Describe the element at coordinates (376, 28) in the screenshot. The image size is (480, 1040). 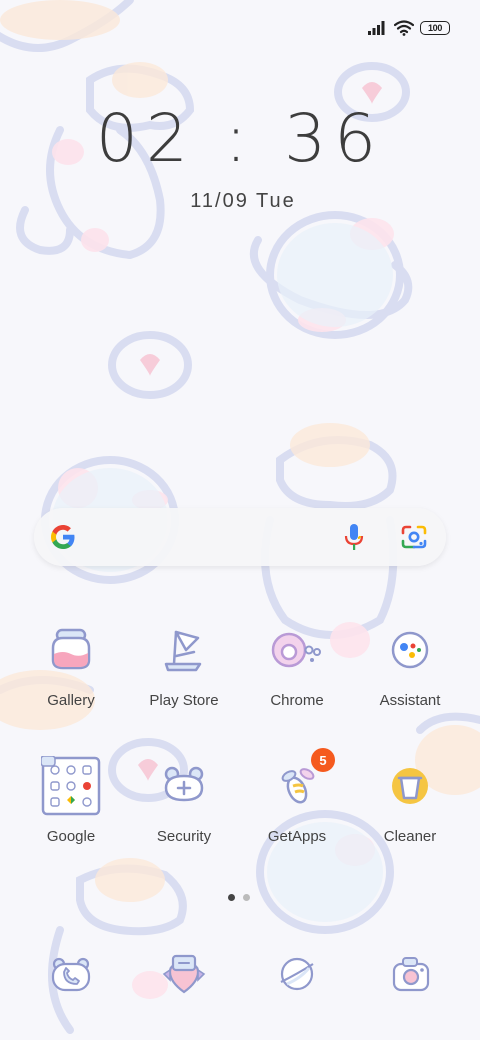
I see `signal-icon` at that location.